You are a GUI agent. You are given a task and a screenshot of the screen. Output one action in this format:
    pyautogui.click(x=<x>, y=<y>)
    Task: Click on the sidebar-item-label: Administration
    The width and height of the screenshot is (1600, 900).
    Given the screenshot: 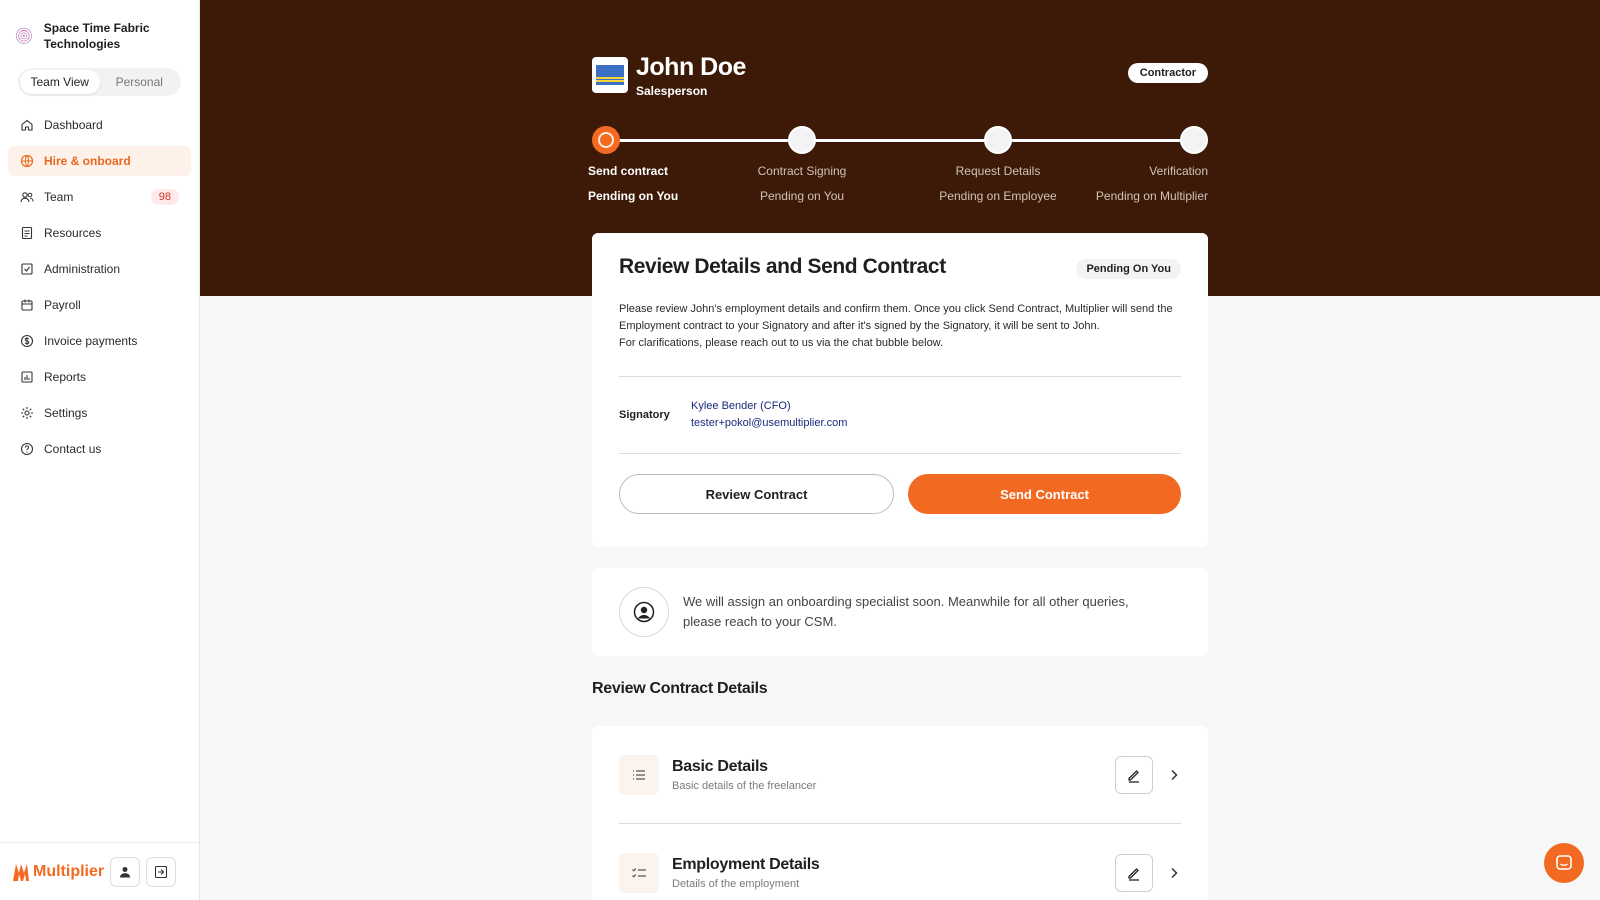 What is the action you would take?
    pyautogui.click(x=82, y=269)
    